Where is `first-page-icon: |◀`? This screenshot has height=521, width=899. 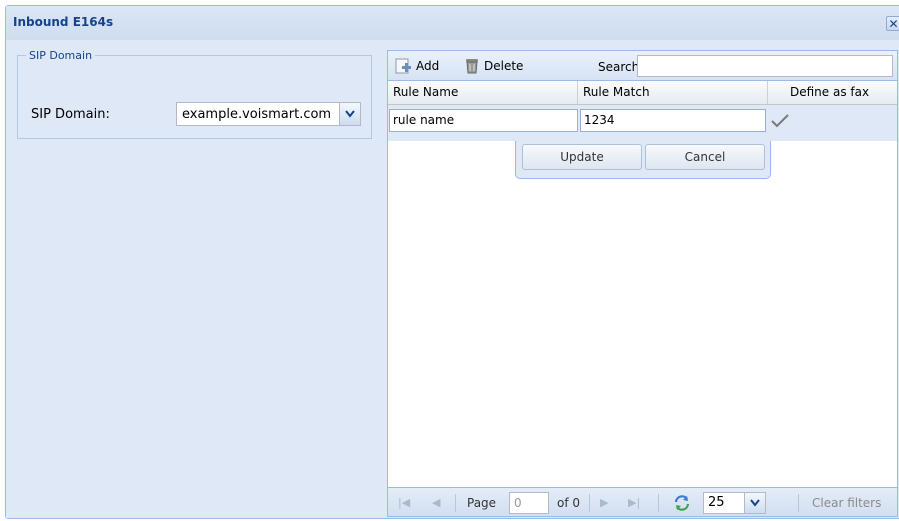
first-page-icon: |◀ is located at coordinates (404, 502).